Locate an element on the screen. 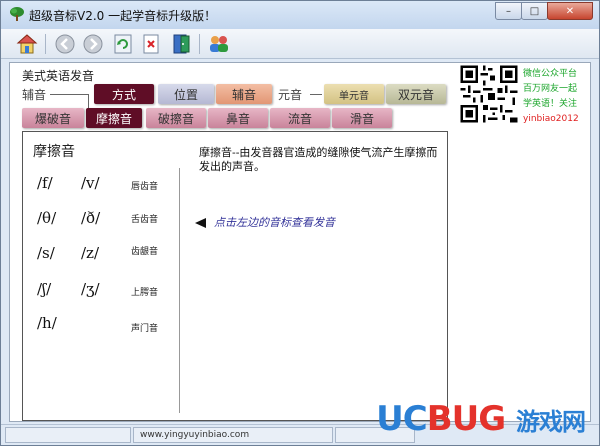 The image size is (600, 446). panel-divider is located at coordinates (179, 290).